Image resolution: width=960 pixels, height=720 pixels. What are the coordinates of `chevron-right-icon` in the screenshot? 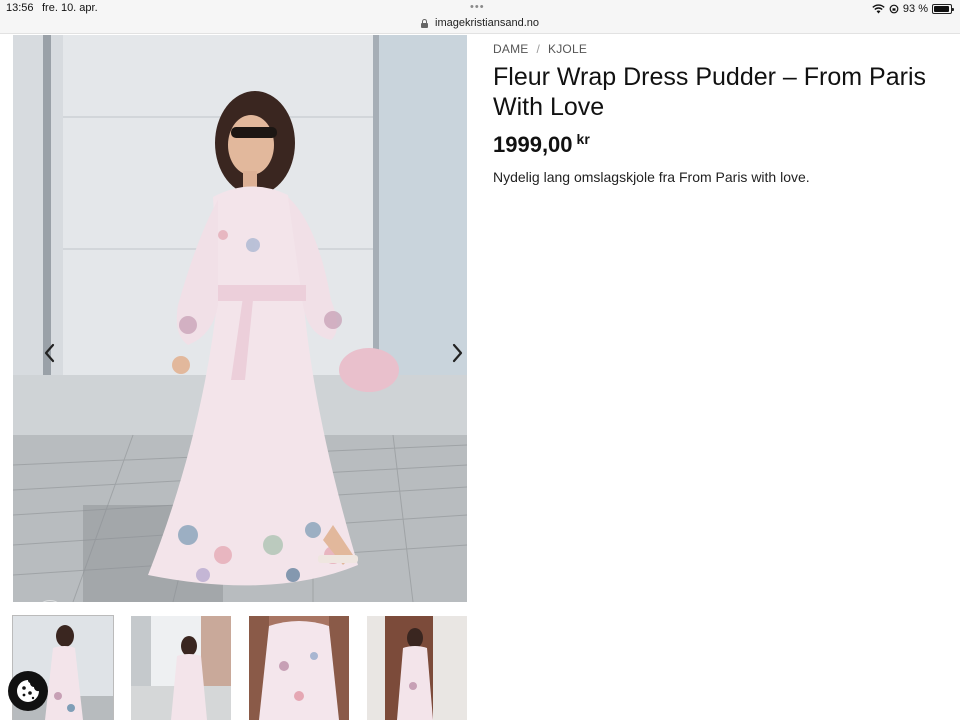 It's located at (457, 353).